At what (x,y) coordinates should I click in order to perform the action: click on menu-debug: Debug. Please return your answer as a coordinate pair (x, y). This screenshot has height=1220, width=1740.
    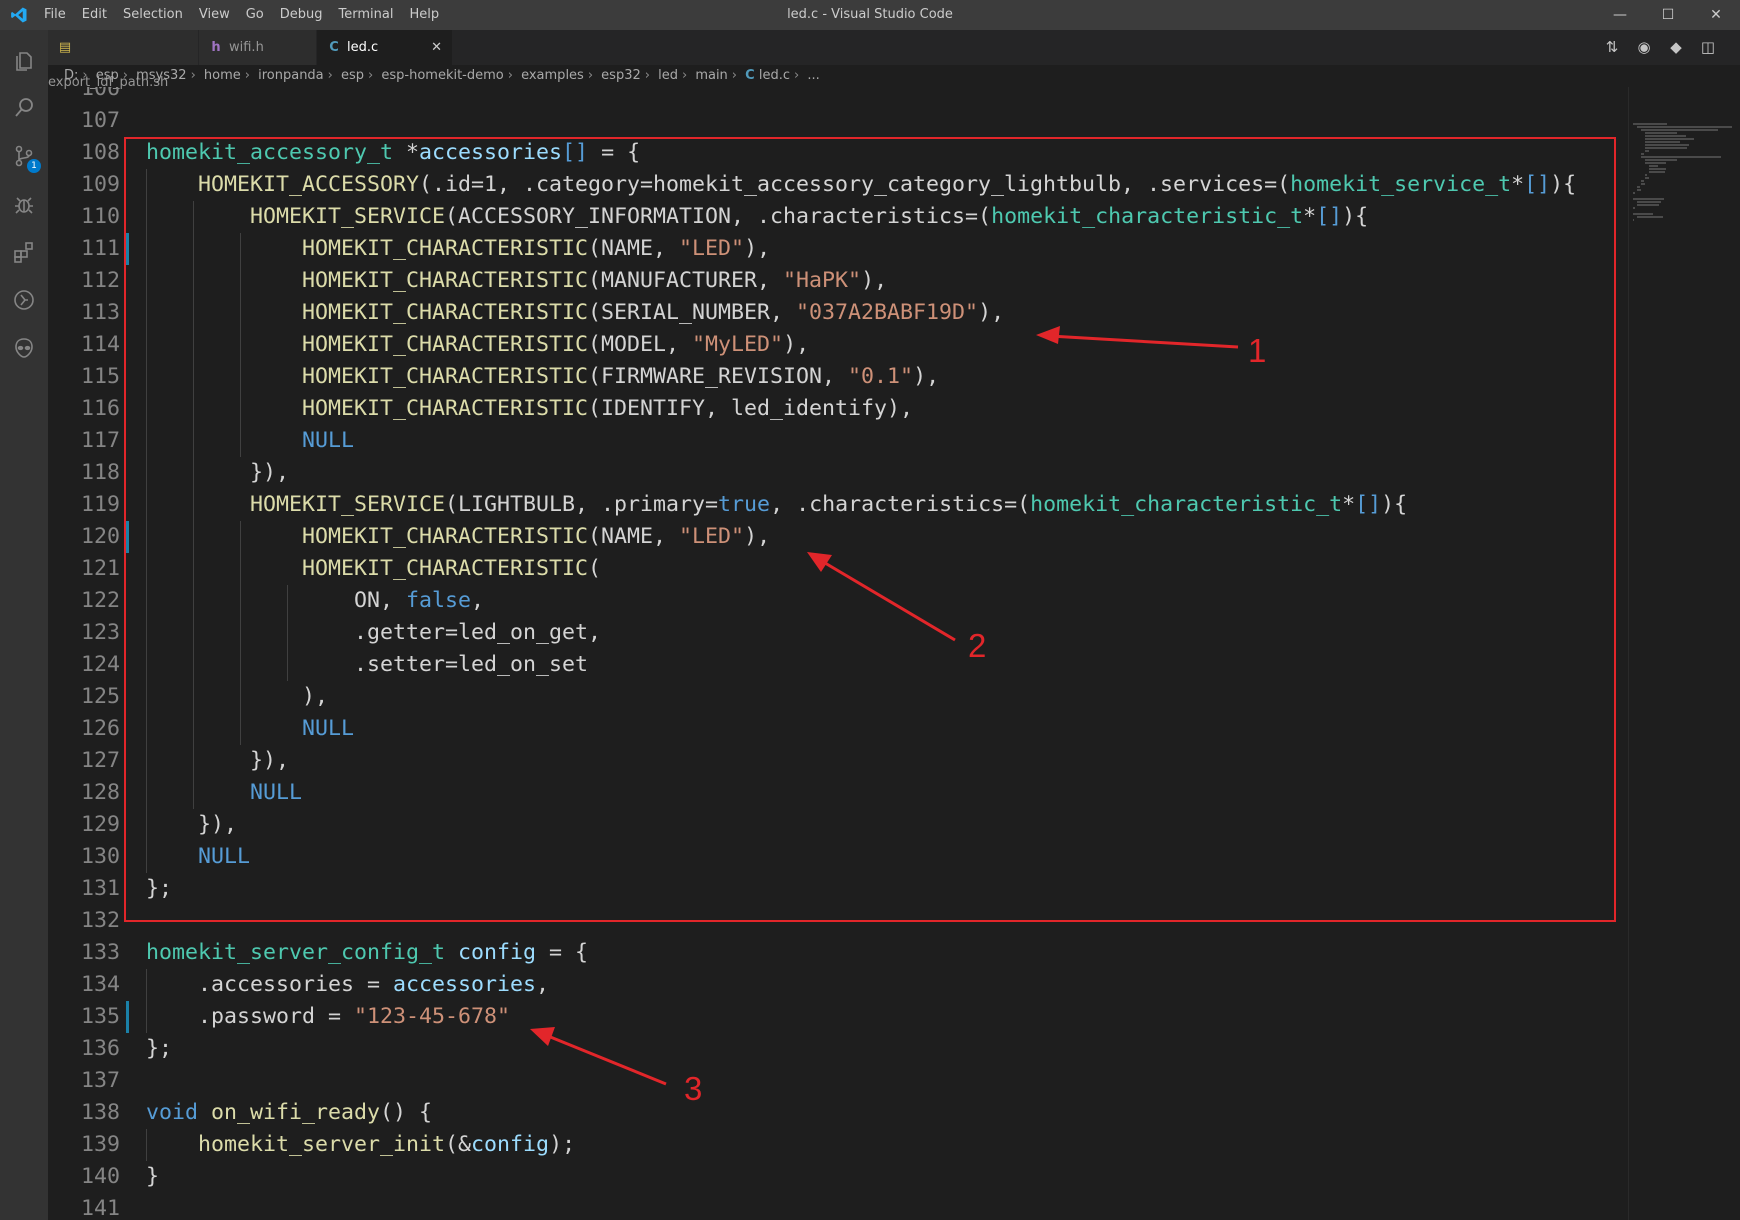
    Looking at the image, I should click on (301, 15).